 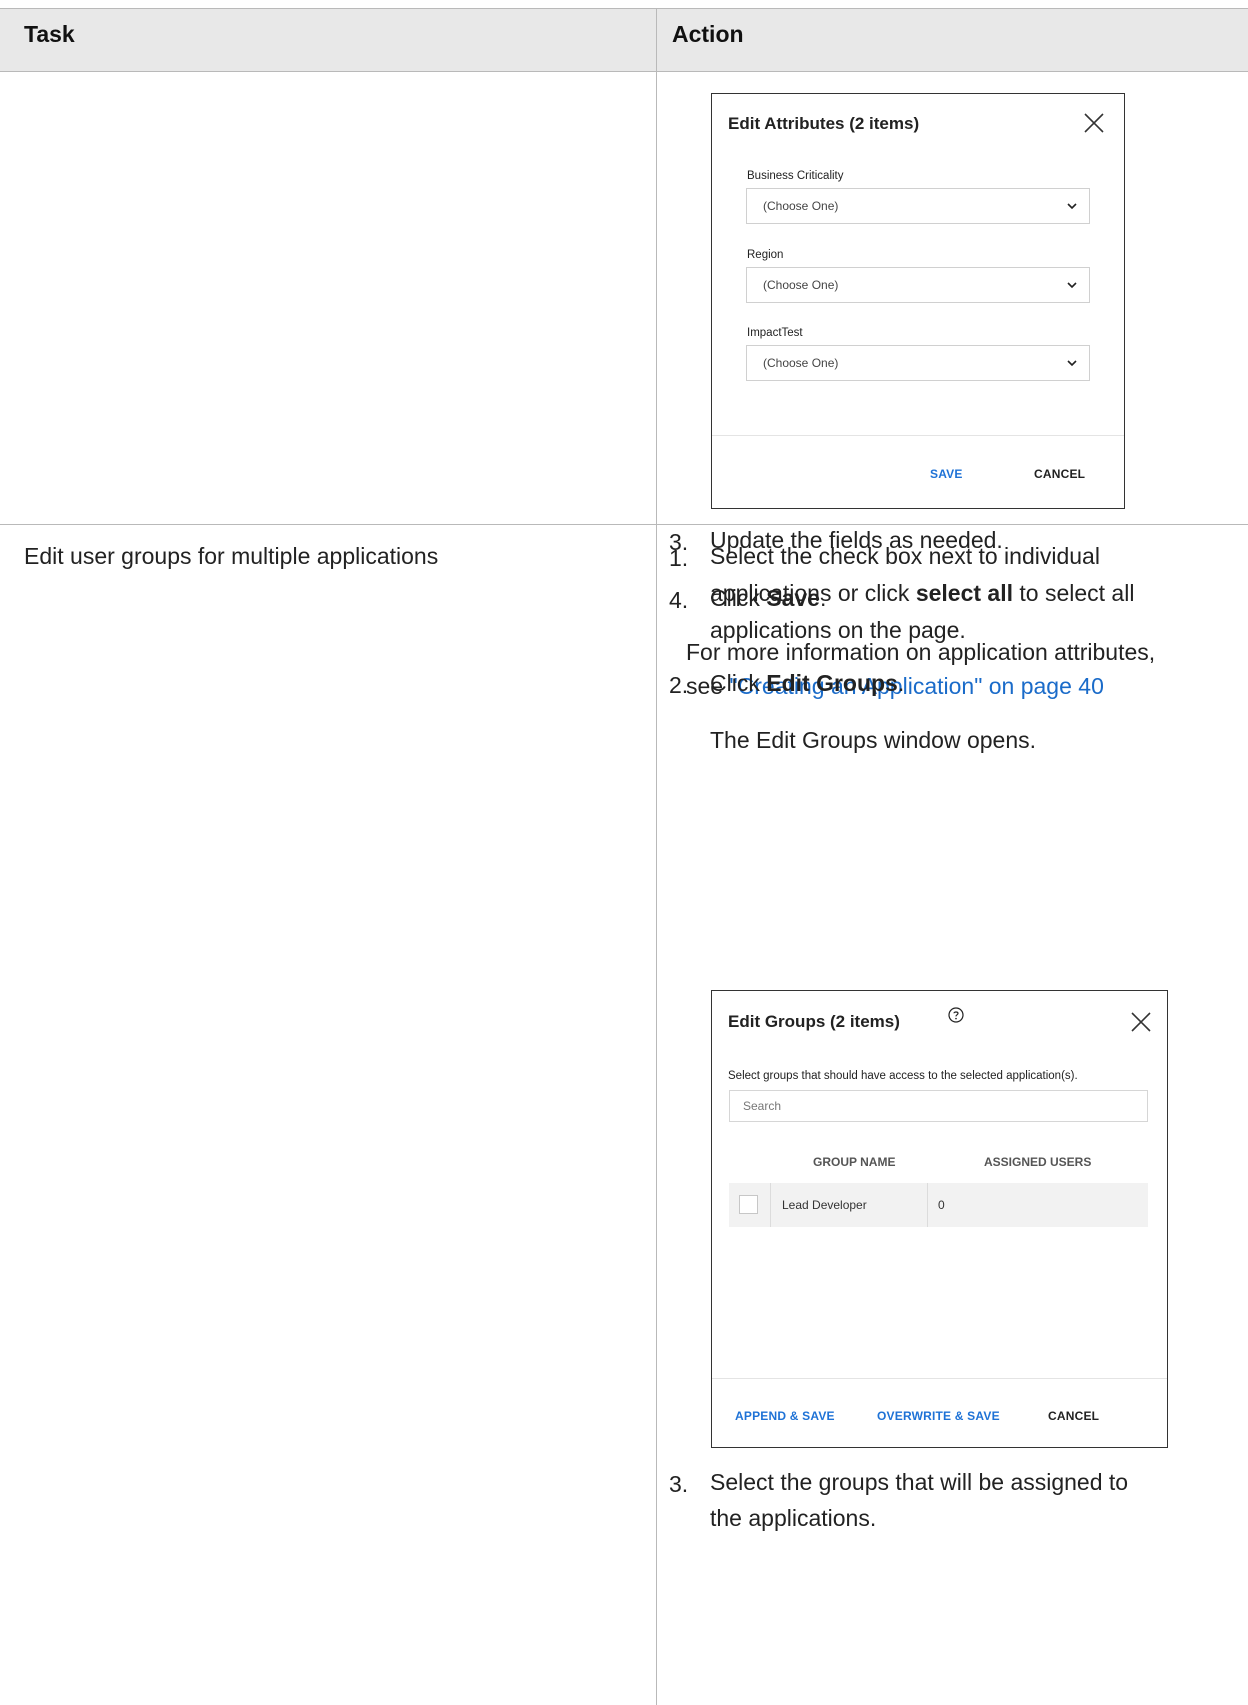 I want to click on column-header-group-name: GROUP NAME, so click(x=854, y=1162).